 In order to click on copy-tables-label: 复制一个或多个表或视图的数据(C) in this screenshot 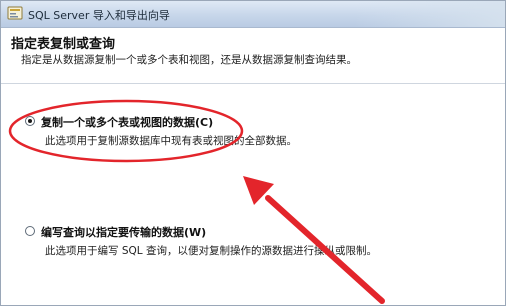, I will do `click(127, 122)`.